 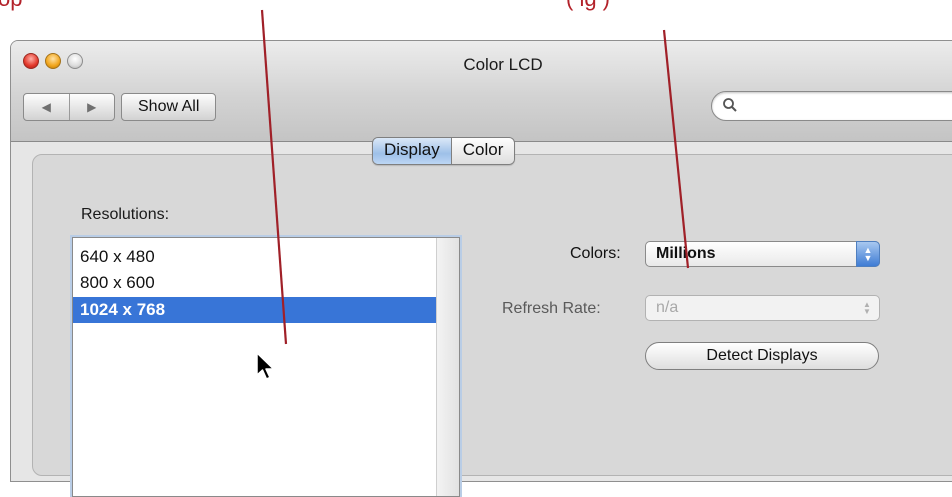 What do you see at coordinates (762, 308) in the screenshot?
I see `refresh-rate-popup: n/a ▲ ▼` at bounding box center [762, 308].